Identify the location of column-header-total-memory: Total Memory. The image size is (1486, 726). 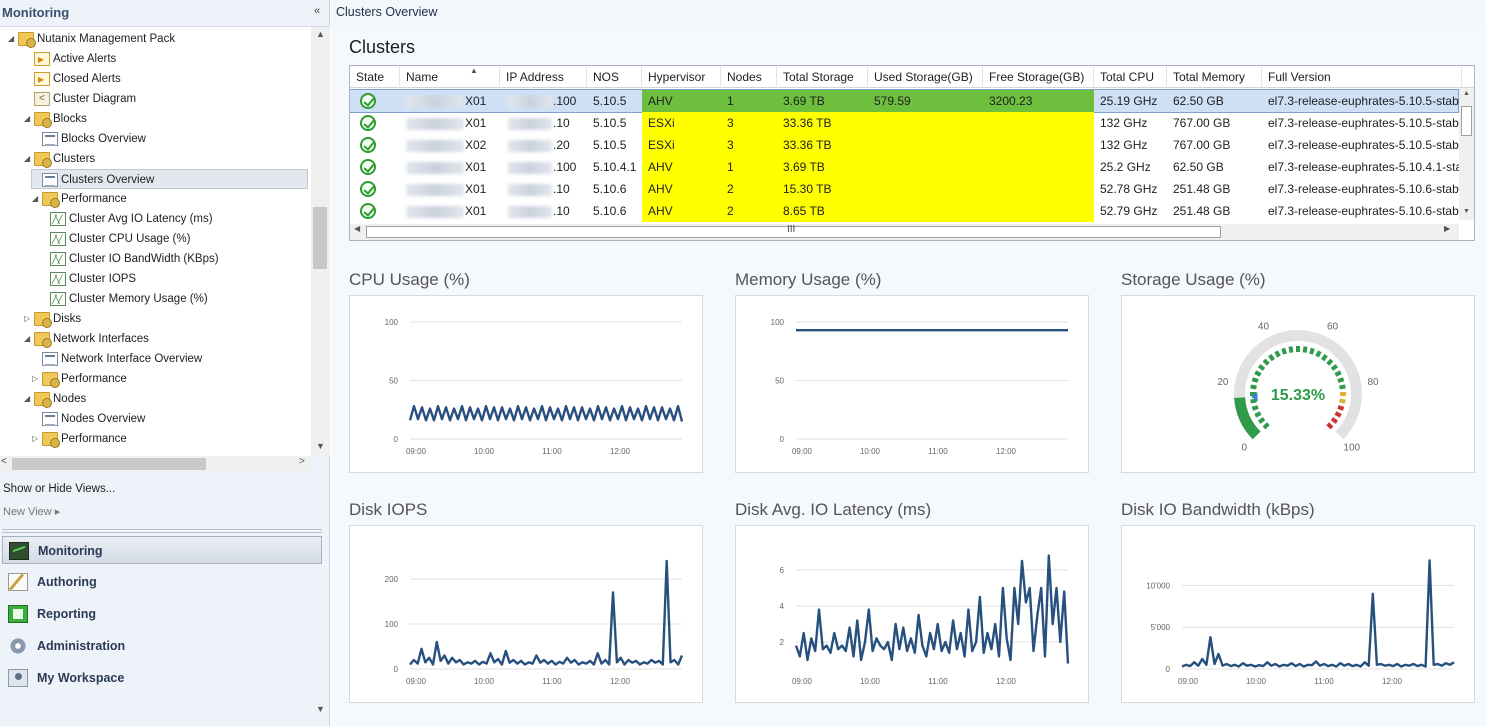
(1214, 77).